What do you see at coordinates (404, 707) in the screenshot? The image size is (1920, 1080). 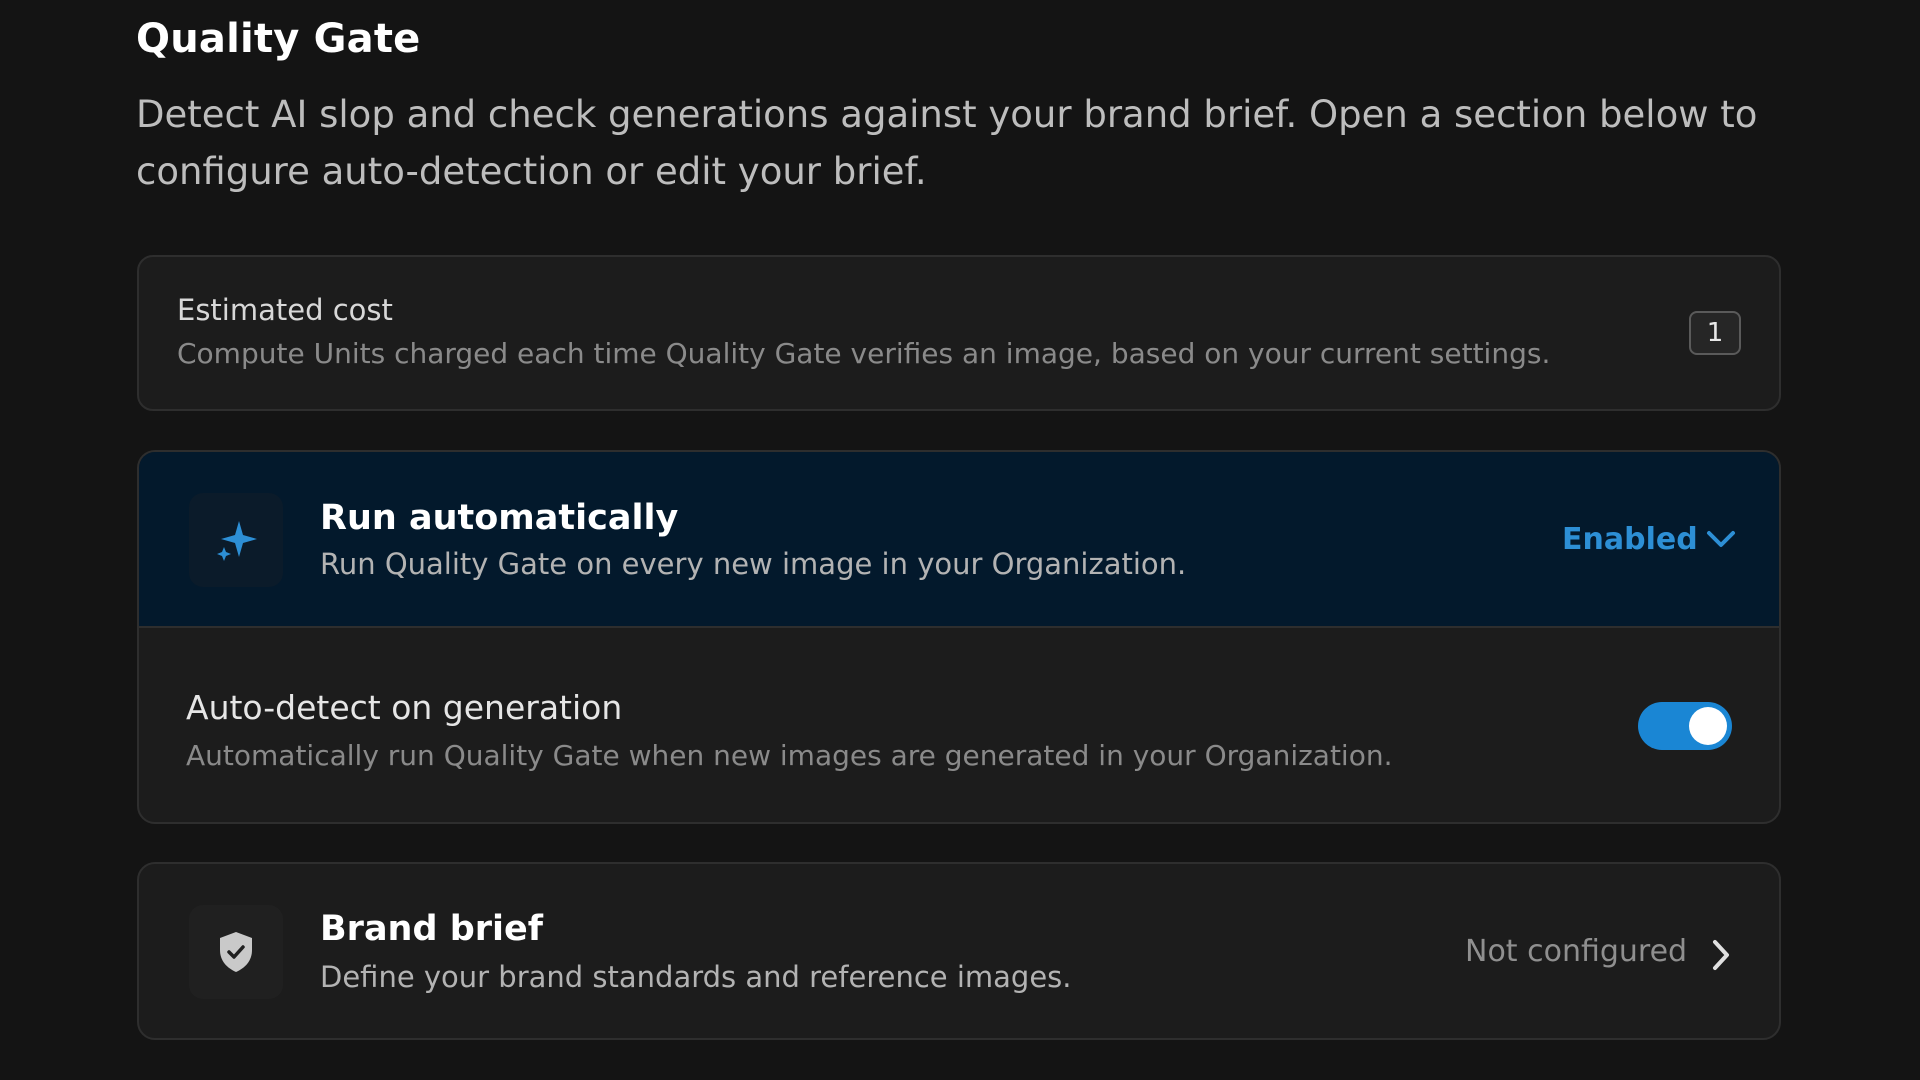 I see `auto-detect-title: Auto-detect on generation` at bounding box center [404, 707].